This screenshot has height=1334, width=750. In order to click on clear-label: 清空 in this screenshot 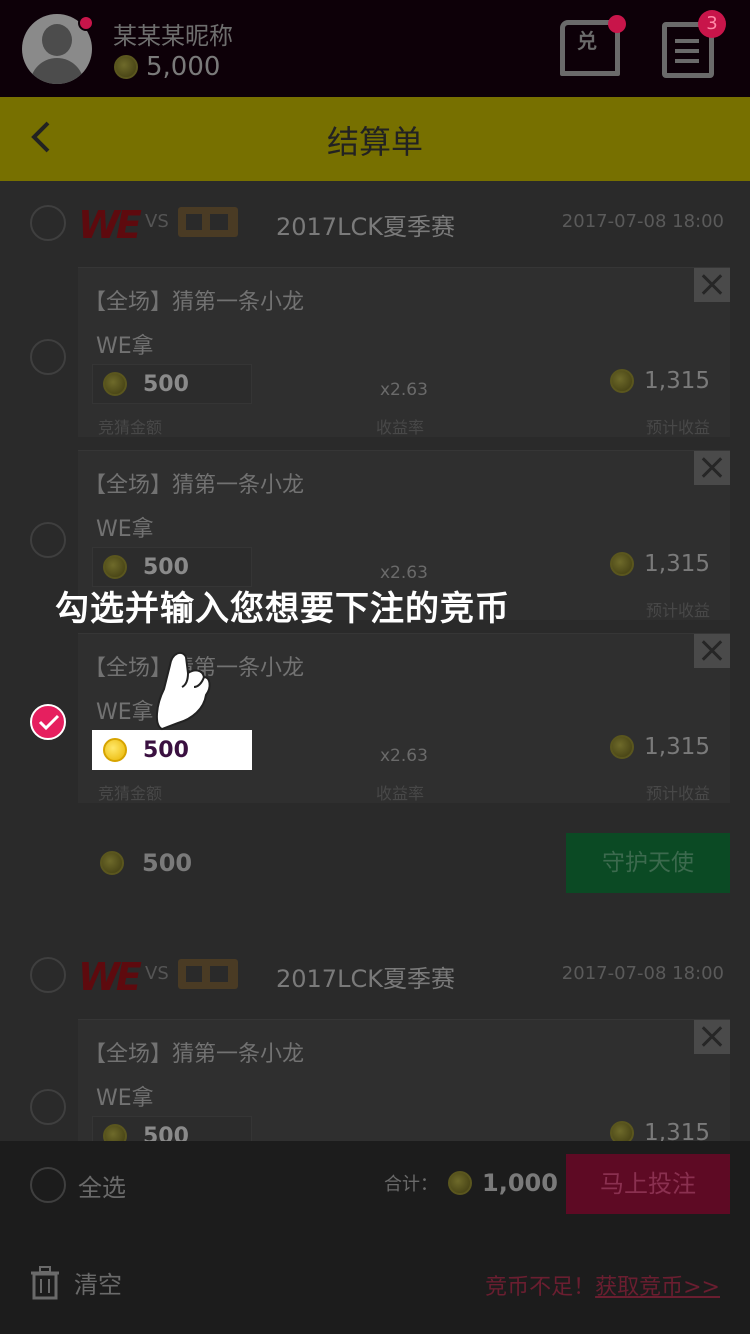, I will do `click(98, 1285)`.